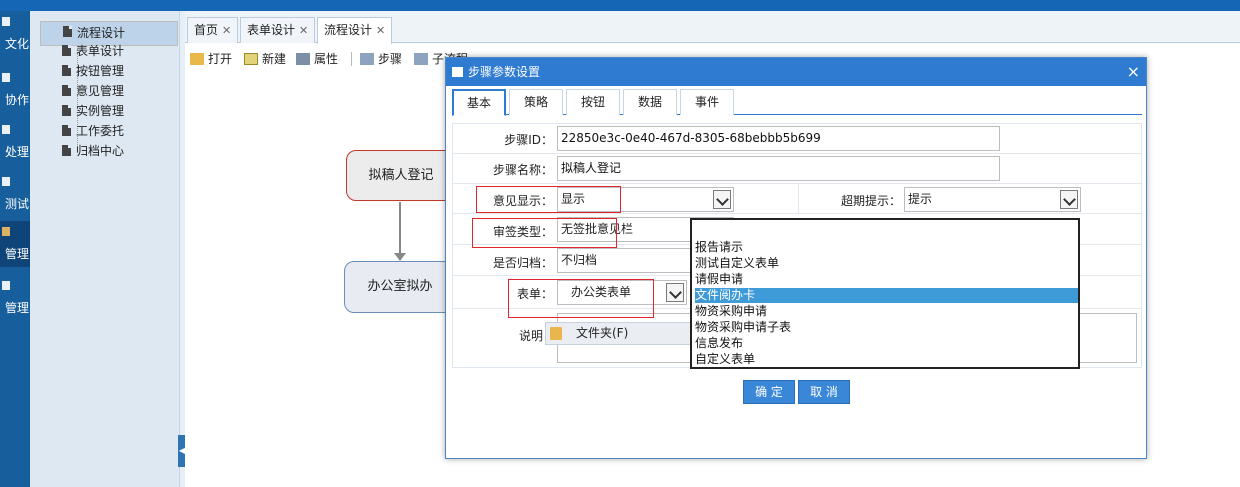  What do you see at coordinates (798, 199) in the screenshot?
I see `column-divider` at bounding box center [798, 199].